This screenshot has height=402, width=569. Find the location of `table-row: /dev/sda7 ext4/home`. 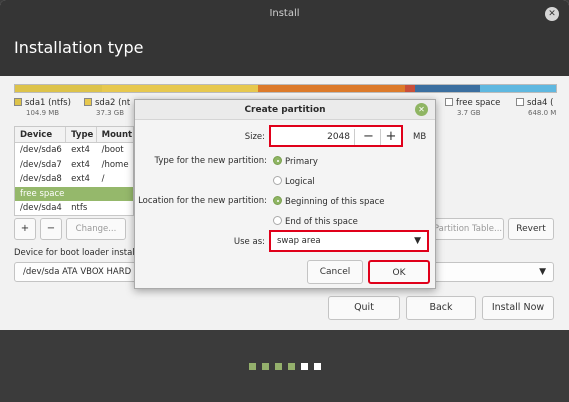

table-row: /dev/sda7 ext4/home is located at coordinates (74, 165).